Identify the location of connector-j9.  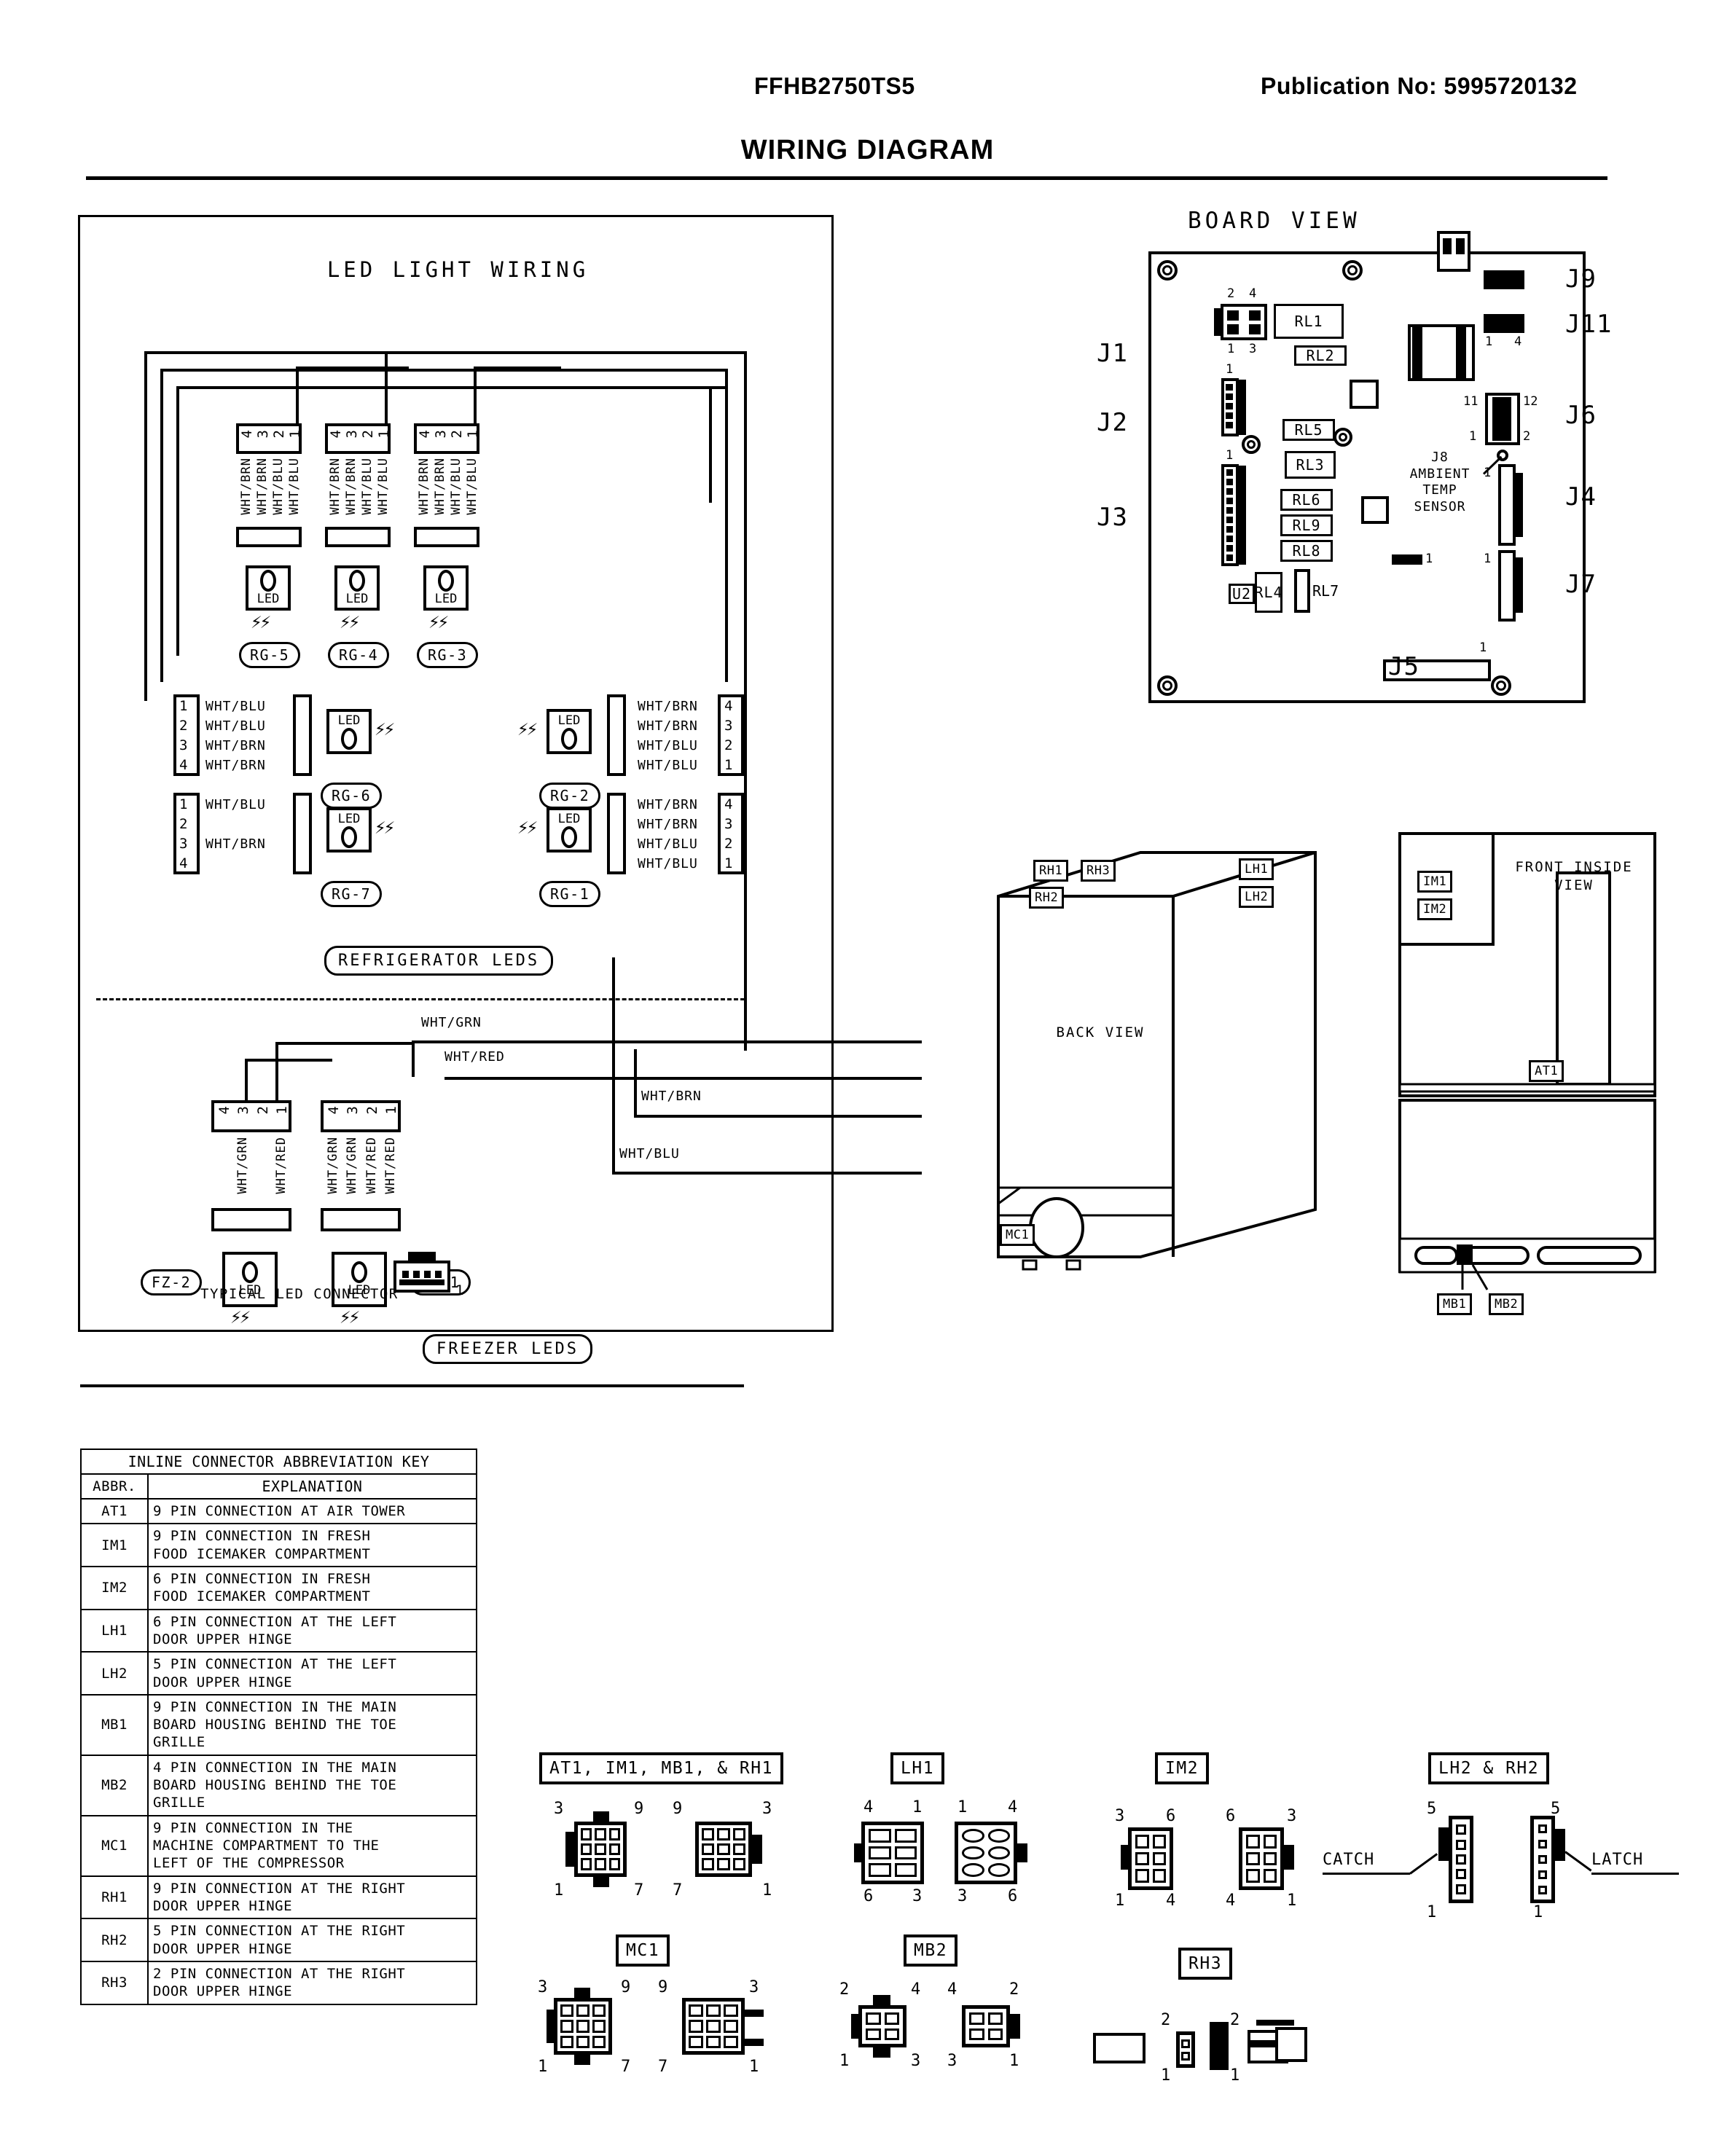
(1504, 279).